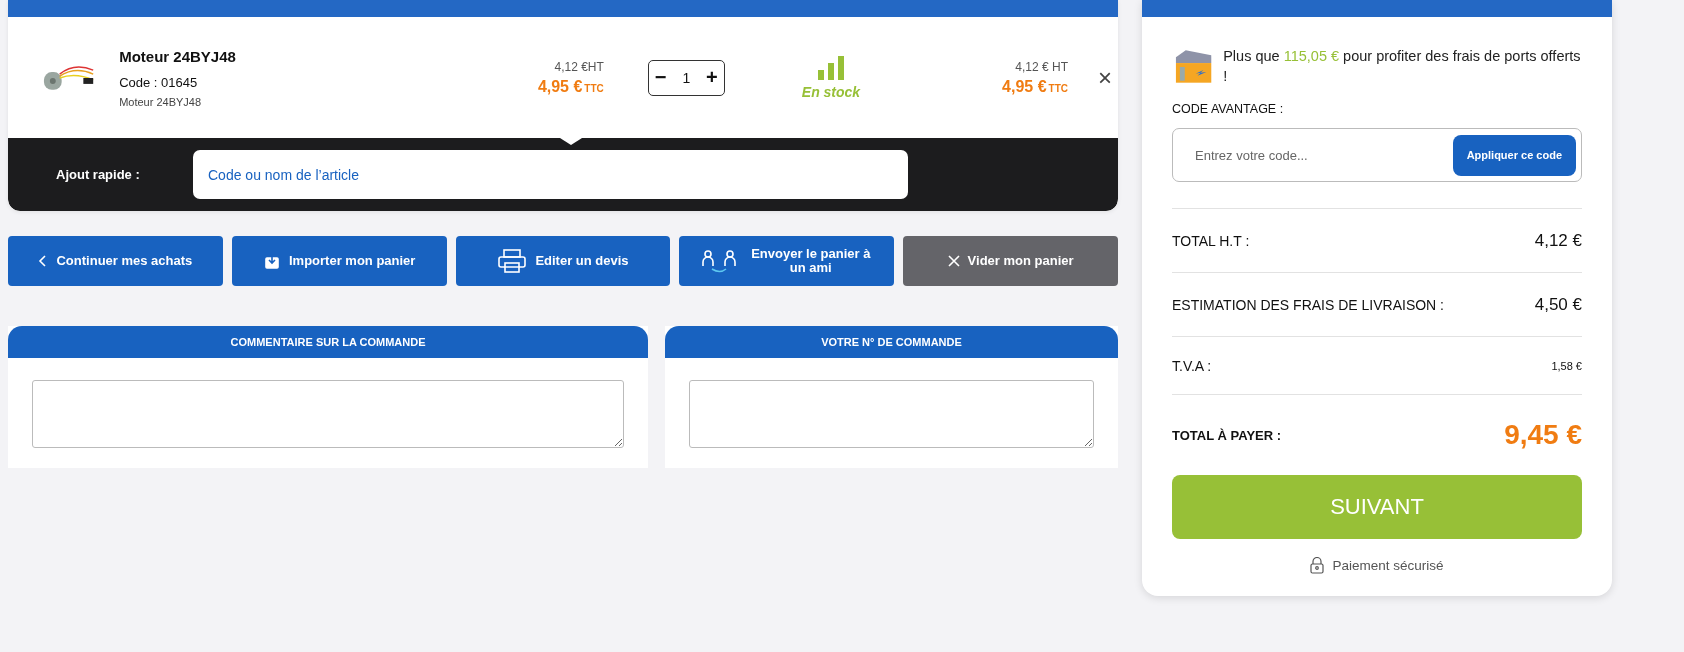  What do you see at coordinates (1514, 155) in the screenshot?
I see `apply-code-button: Appliquer ce code` at bounding box center [1514, 155].